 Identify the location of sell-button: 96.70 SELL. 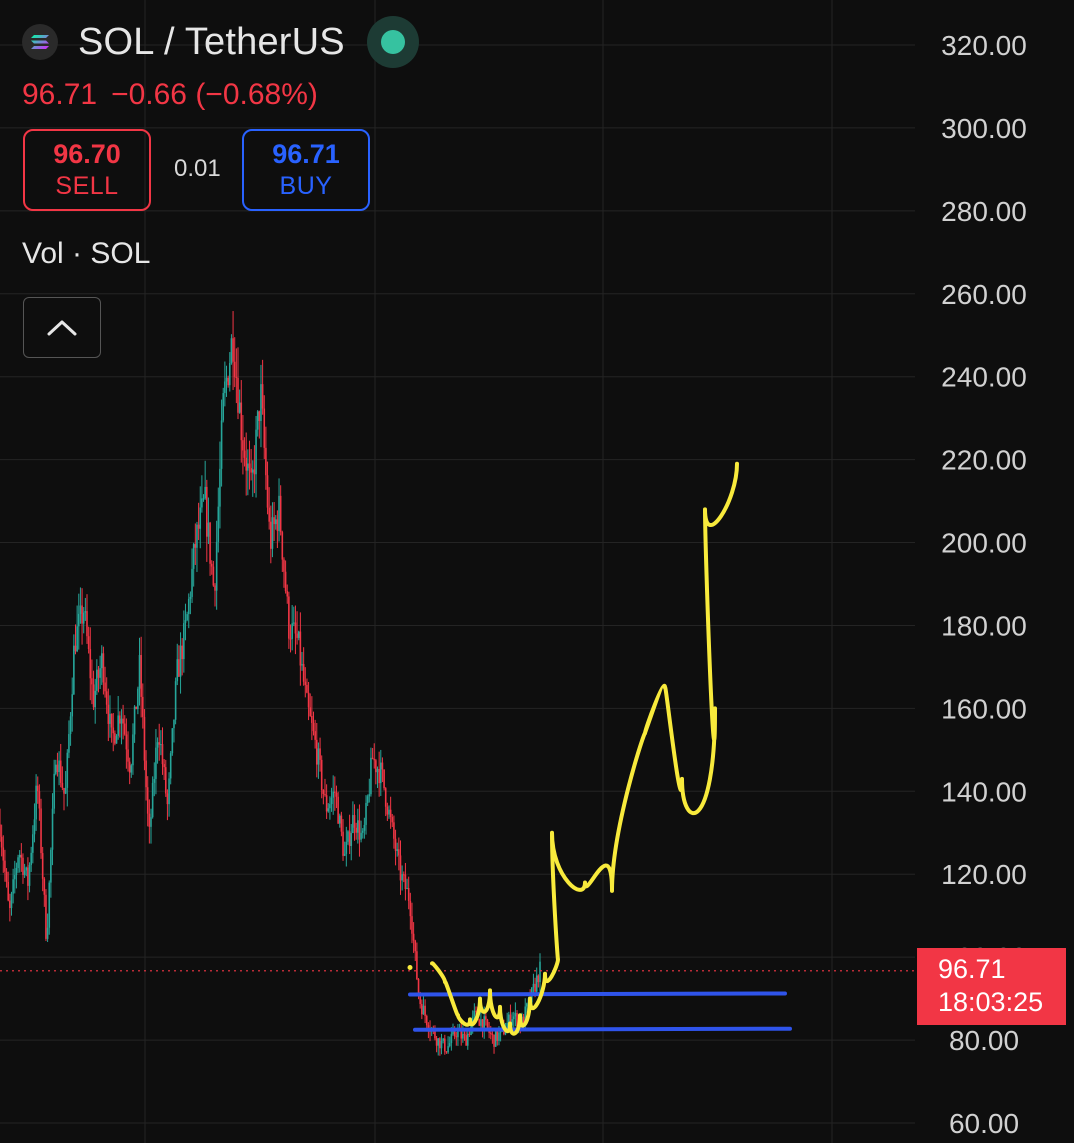
(87, 170).